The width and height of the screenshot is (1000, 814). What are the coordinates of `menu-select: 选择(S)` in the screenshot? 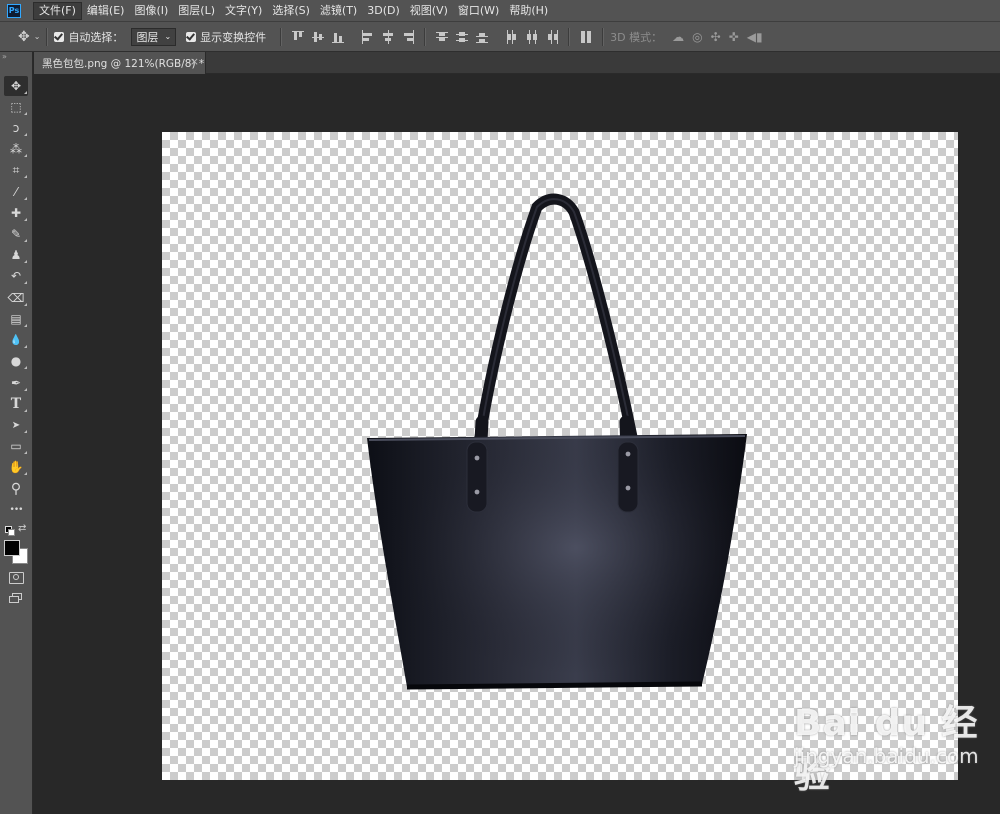 It's located at (291, 11).